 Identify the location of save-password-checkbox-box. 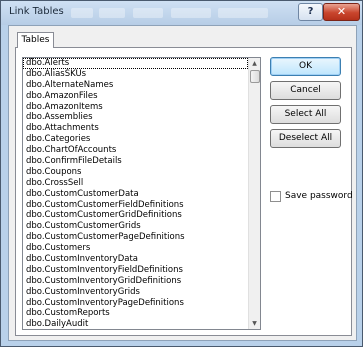
(275, 196).